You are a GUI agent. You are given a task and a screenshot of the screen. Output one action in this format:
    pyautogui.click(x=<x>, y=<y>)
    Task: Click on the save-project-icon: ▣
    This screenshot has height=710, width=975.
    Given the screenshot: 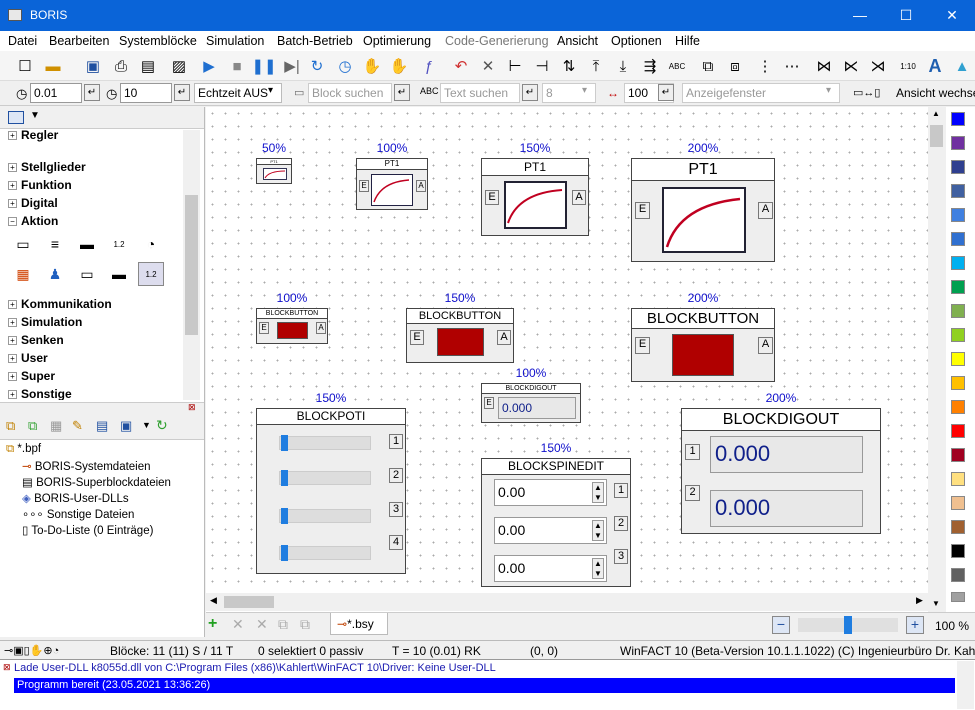 What is the action you would take?
    pyautogui.click(x=126, y=426)
    